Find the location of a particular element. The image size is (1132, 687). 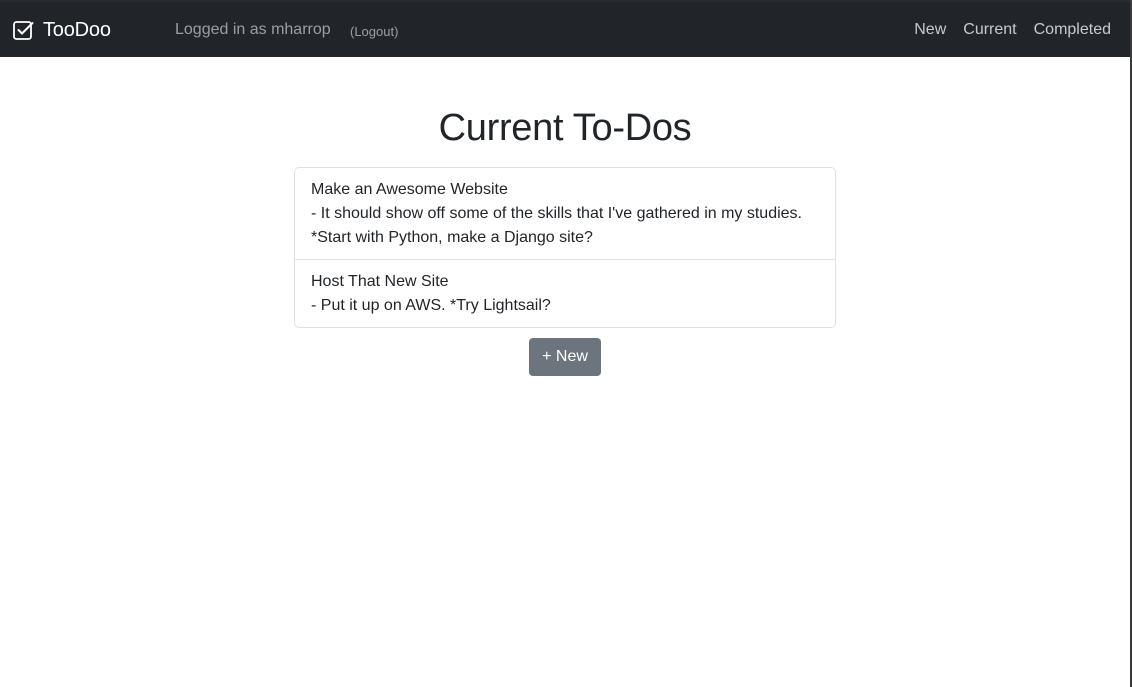

nav-link-new: New is located at coordinates (930, 30).